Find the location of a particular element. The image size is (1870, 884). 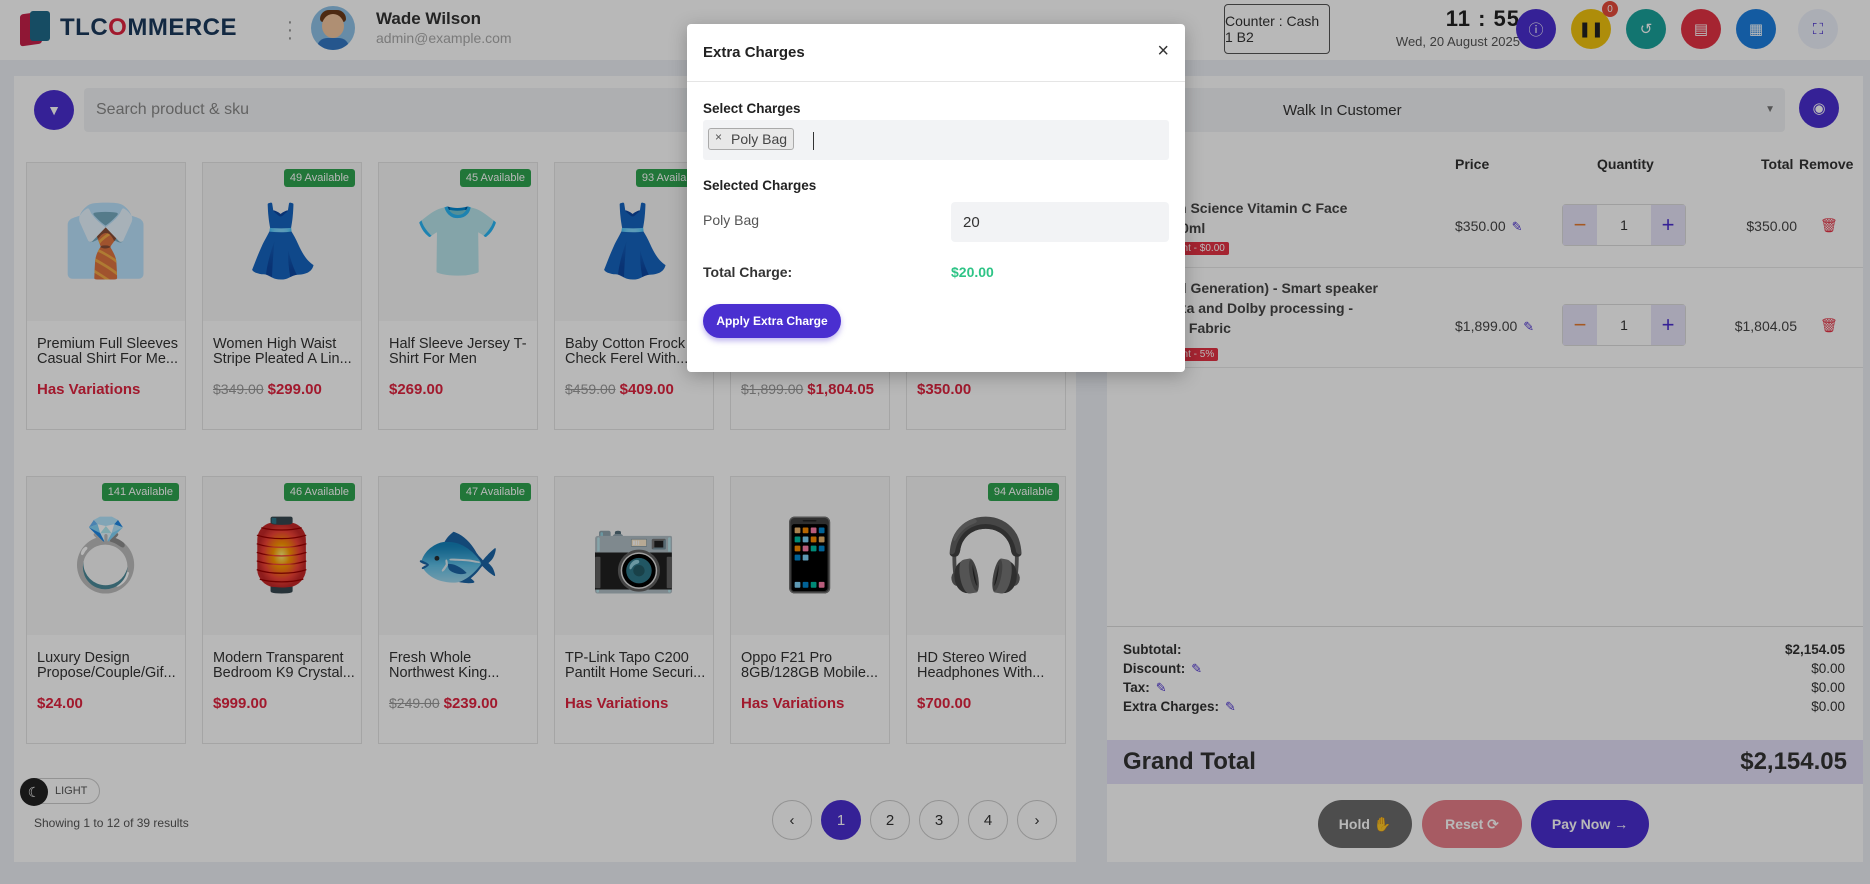

charge-name: Poly Bag is located at coordinates (731, 220).